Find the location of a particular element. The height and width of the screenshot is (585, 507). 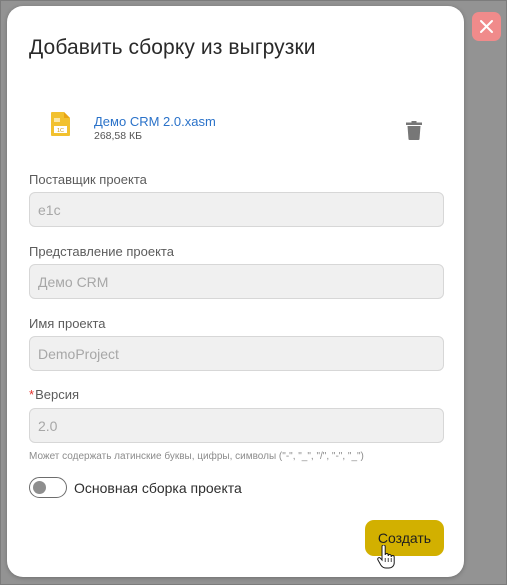

vendor-label: Поставщик проекта is located at coordinates (88, 179).